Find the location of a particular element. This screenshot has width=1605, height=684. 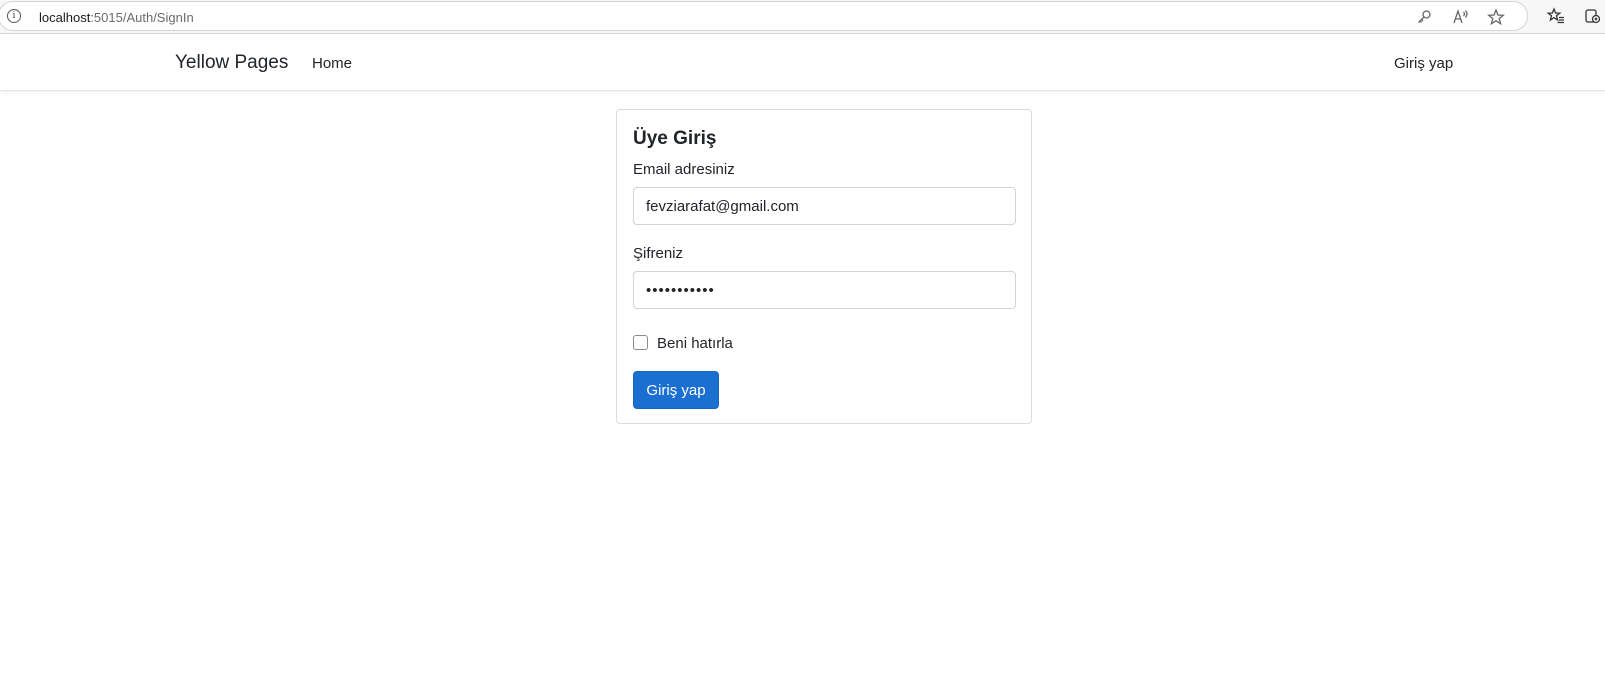

email-field is located at coordinates (824, 206).